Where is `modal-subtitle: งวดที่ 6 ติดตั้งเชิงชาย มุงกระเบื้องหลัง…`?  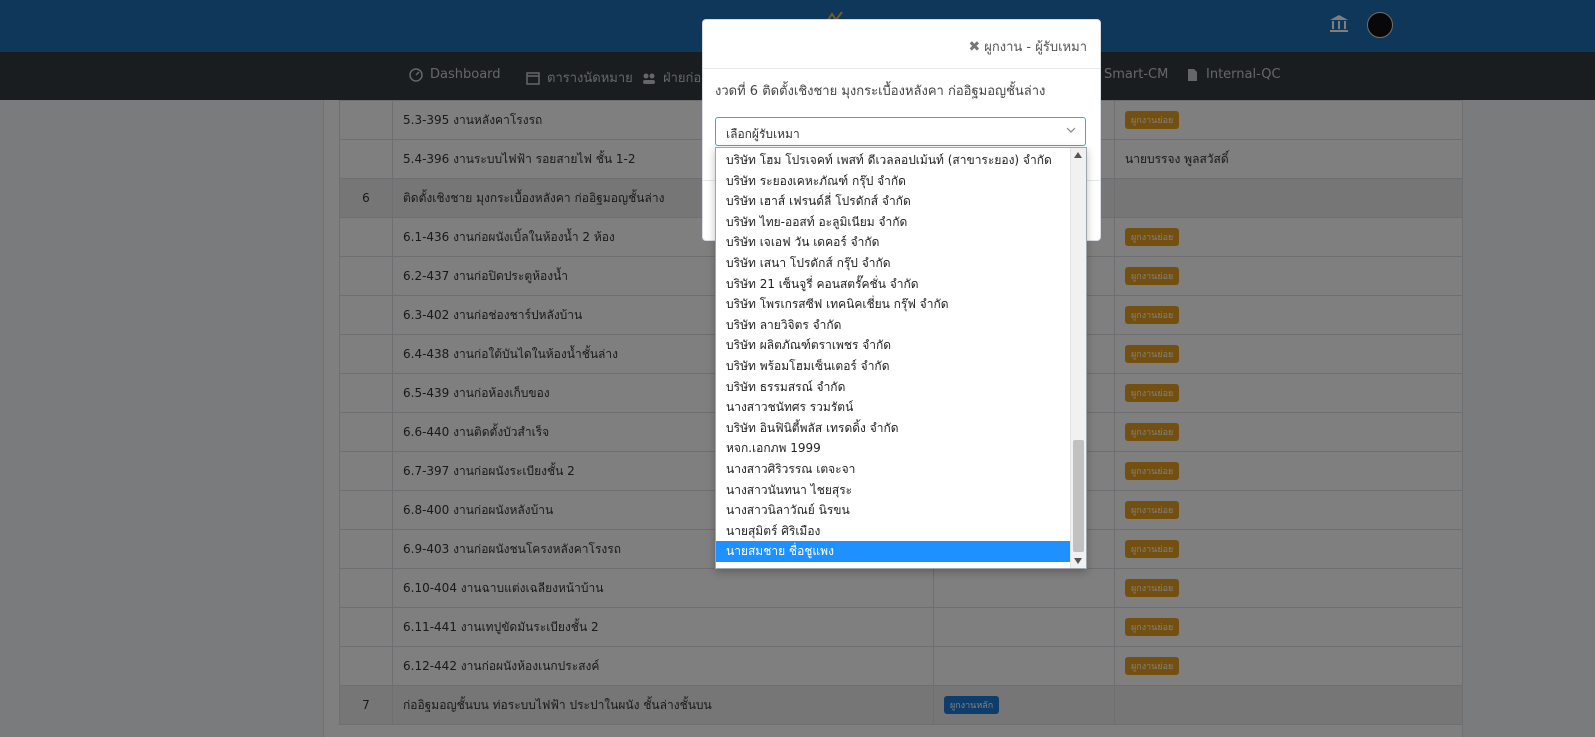
modal-subtitle: งวดที่ 6 ติดตั้งเชิงชาย มุงกระเบื้องหลัง… is located at coordinates (880, 91).